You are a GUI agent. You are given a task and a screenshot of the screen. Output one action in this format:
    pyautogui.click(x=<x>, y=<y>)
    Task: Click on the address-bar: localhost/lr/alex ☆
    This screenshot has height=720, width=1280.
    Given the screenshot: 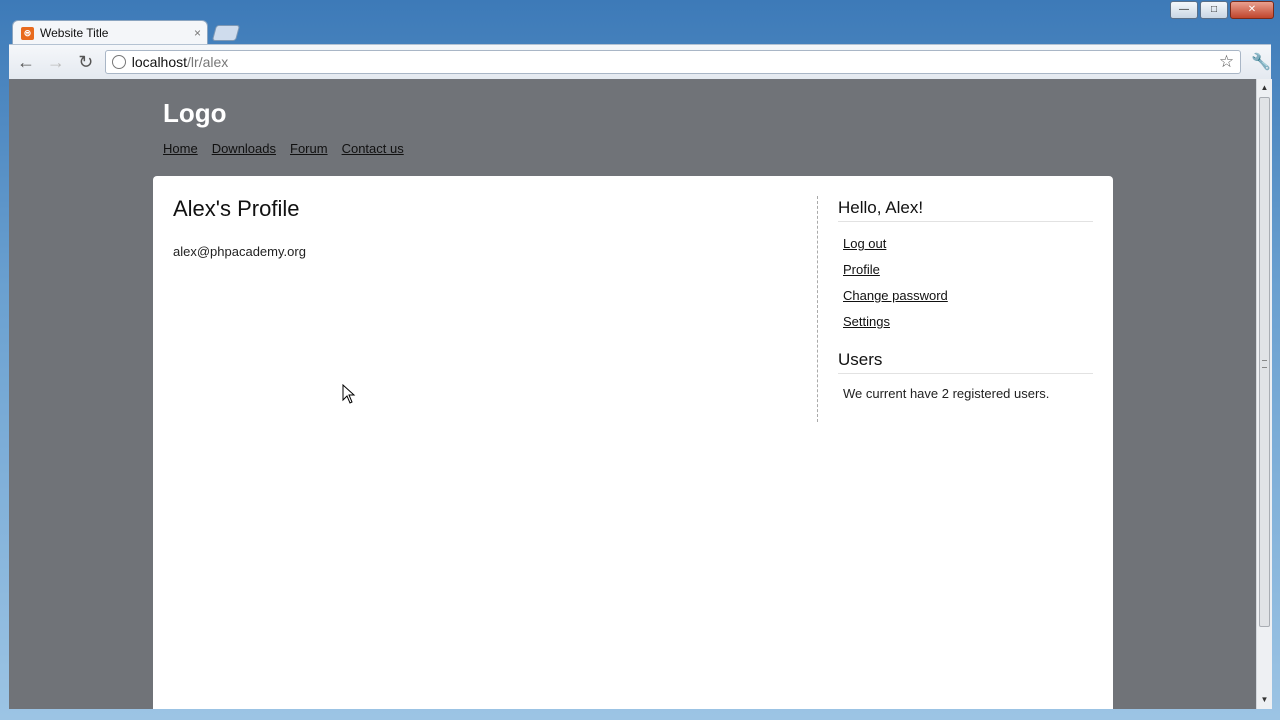 What is the action you would take?
    pyautogui.click(x=673, y=62)
    